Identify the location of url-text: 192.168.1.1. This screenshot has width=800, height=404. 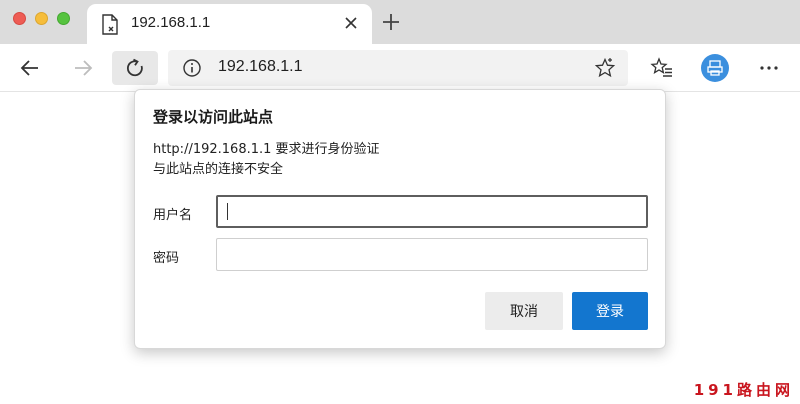
(260, 67).